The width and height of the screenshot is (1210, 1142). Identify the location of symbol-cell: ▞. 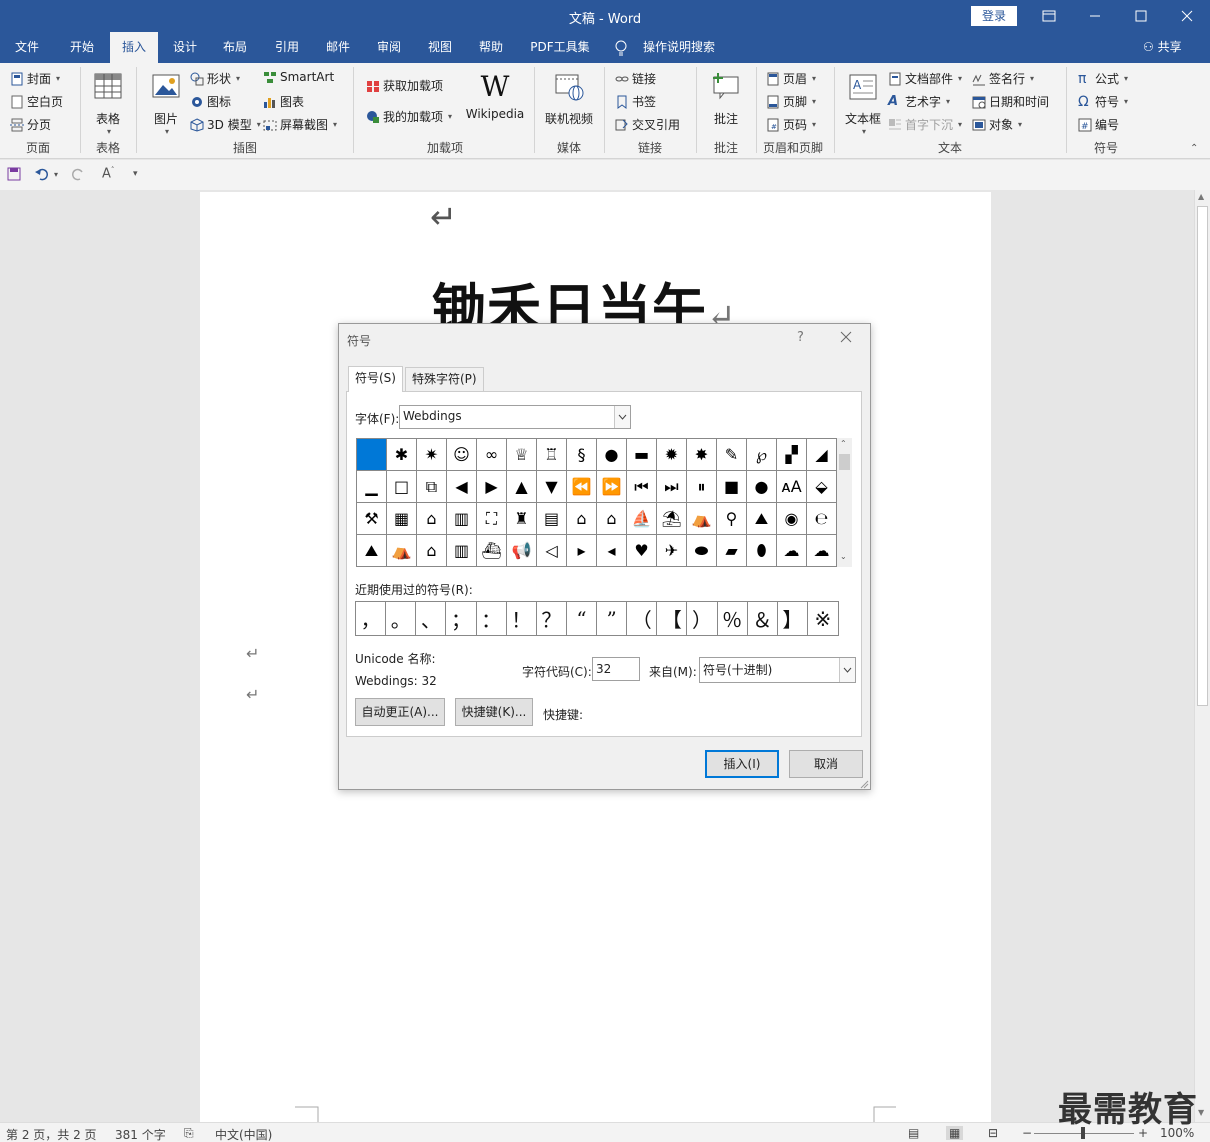
(792, 455).